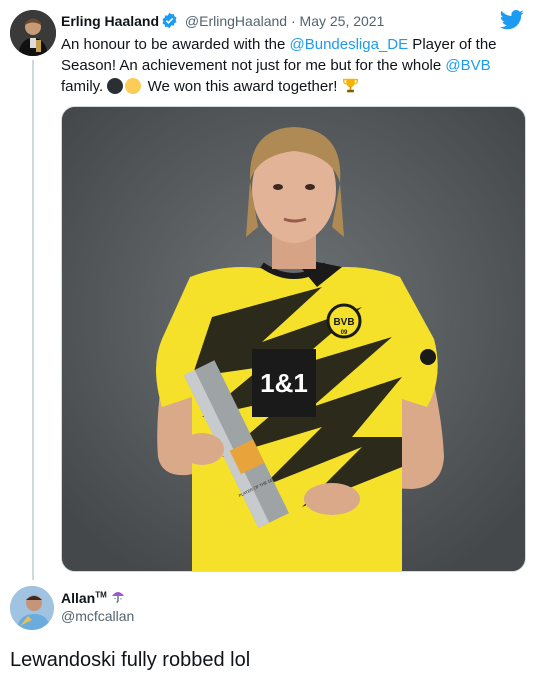 The width and height of the screenshot is (540, 673). What do you see at coordinates (110, 21) in the screenshot?
I see `author-name: Erling Haaland` at bounding box center [110, 21].